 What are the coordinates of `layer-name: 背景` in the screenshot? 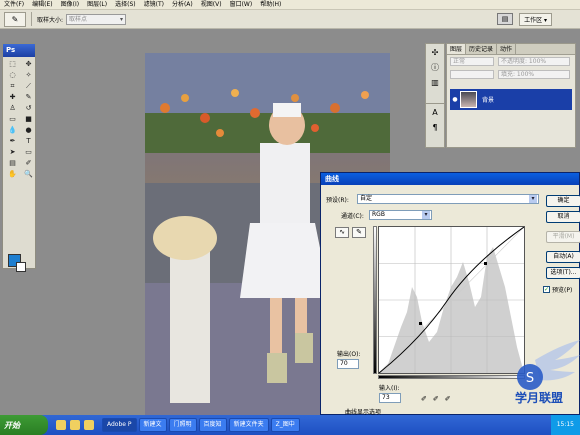 It's located at (488, 100).